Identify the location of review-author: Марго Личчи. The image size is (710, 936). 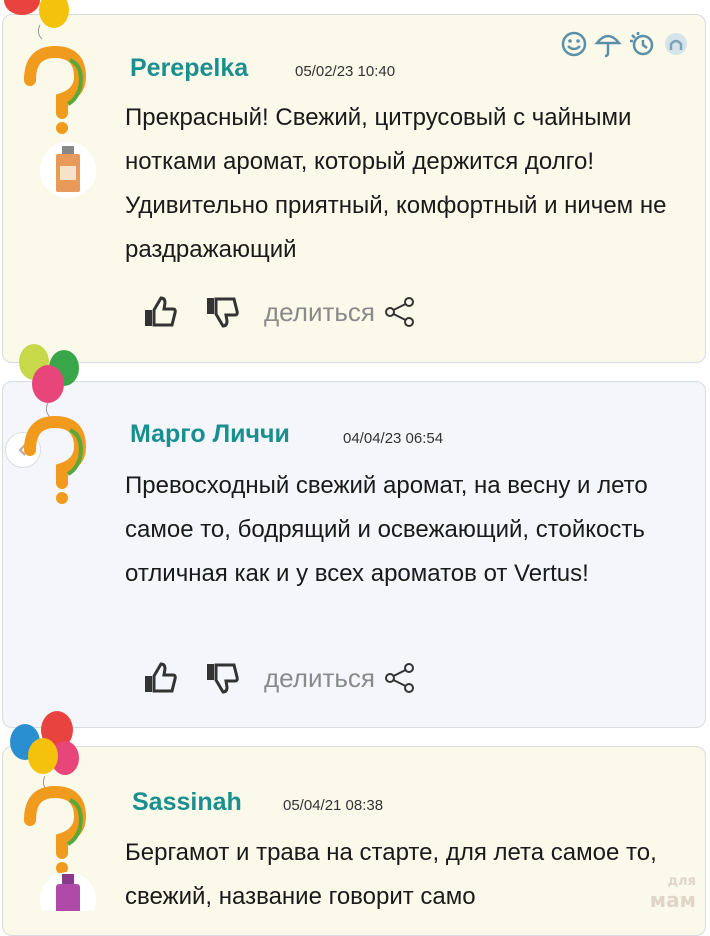
(210, 434).